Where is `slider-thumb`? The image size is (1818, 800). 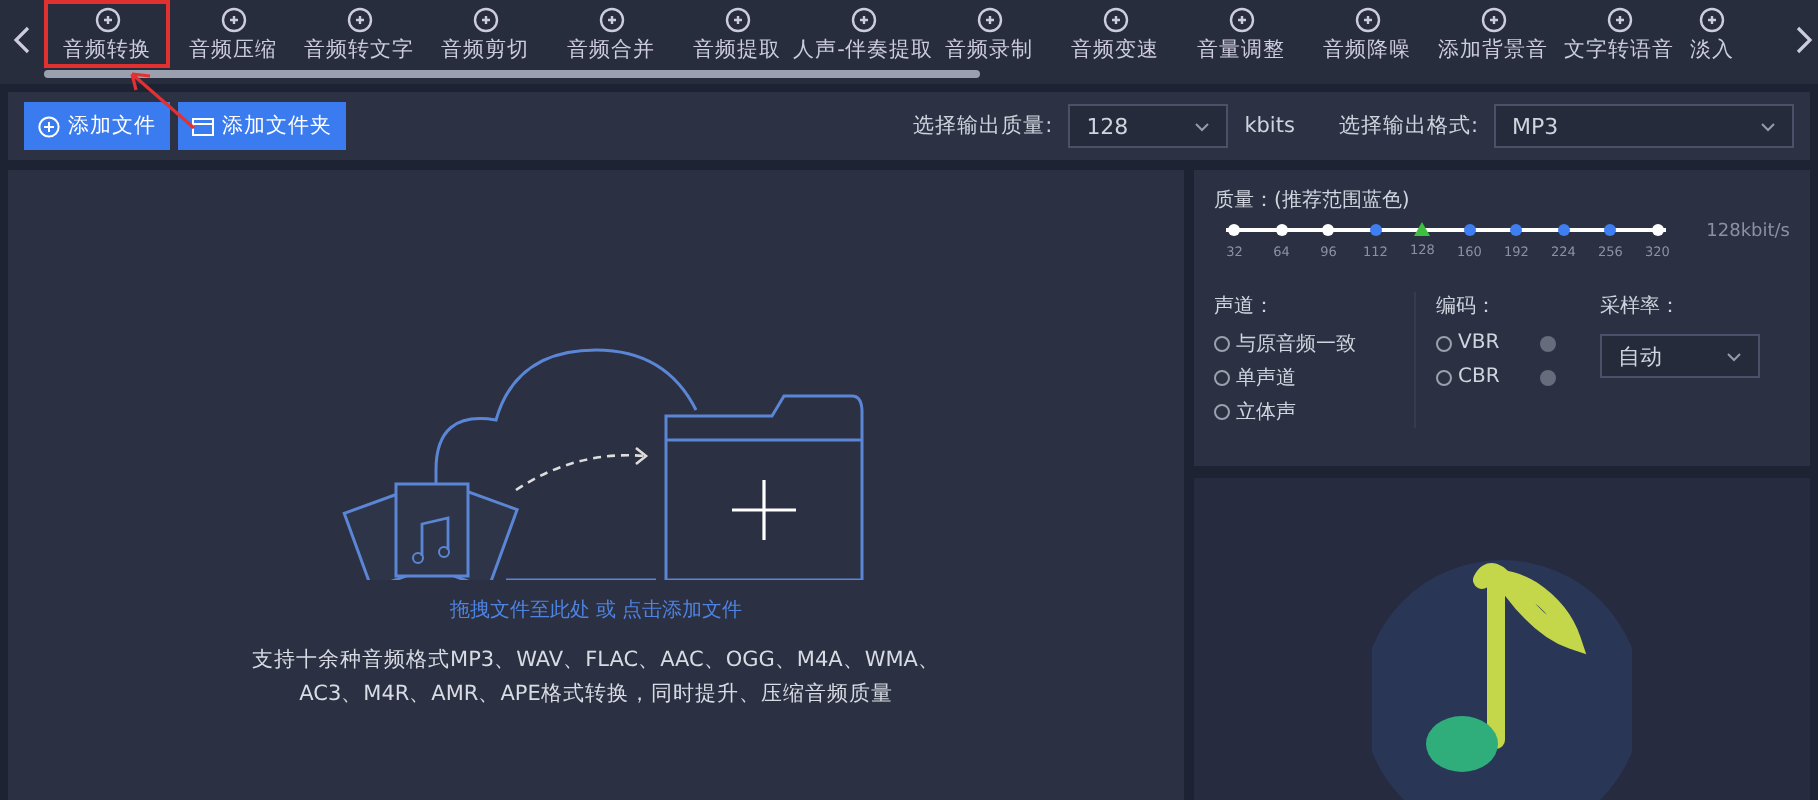
slider-thumb is located at coordinates (1422, 229).